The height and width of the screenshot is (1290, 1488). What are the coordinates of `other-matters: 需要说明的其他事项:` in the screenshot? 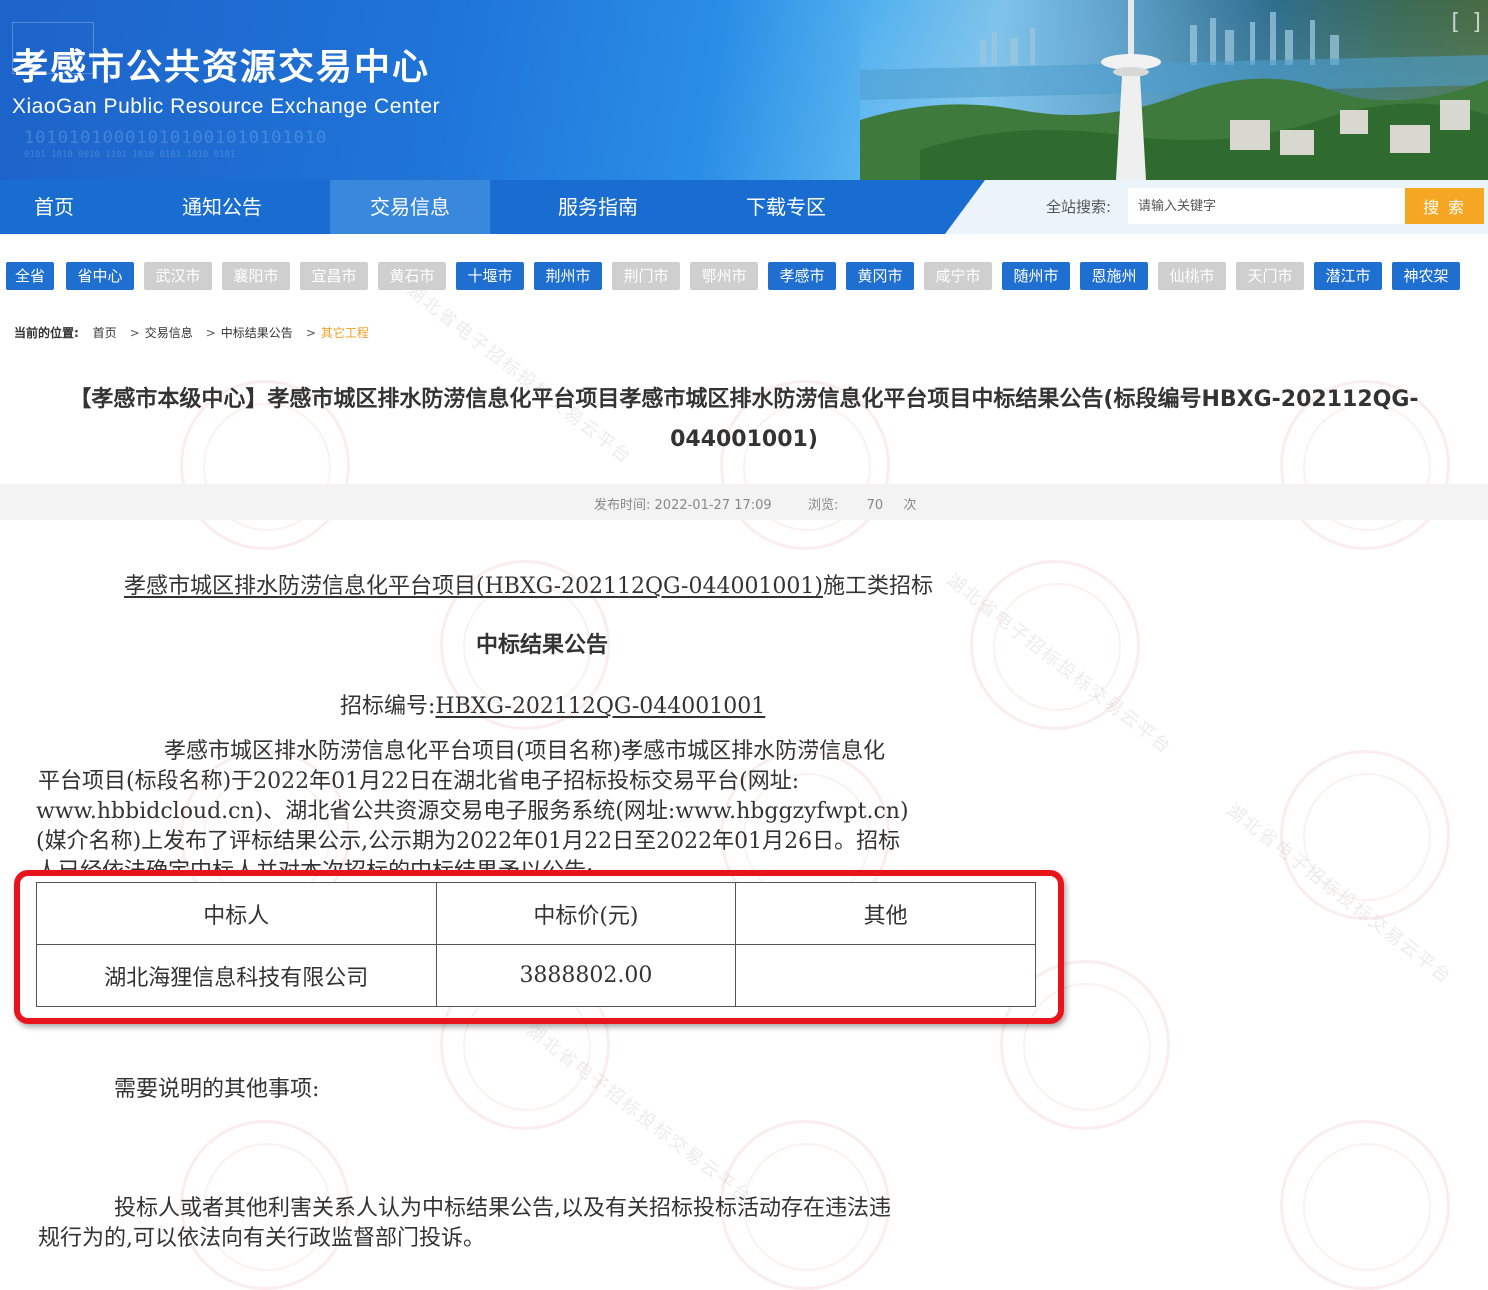 It's located at (217, 1089).